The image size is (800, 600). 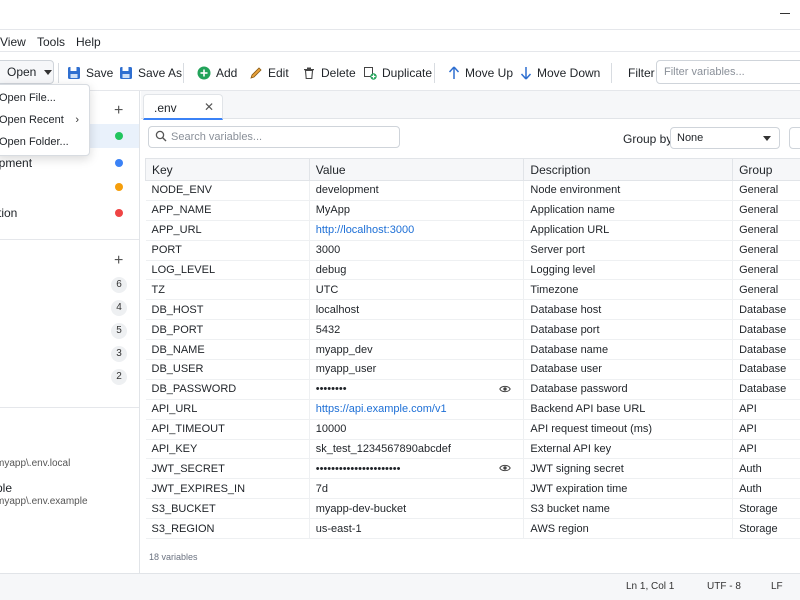 What do you see at coordinates (472, 350) in the screenshot?
I see `table-row: DB_NAME myapp_dev Database name Database` at bounding box center [472, 350].